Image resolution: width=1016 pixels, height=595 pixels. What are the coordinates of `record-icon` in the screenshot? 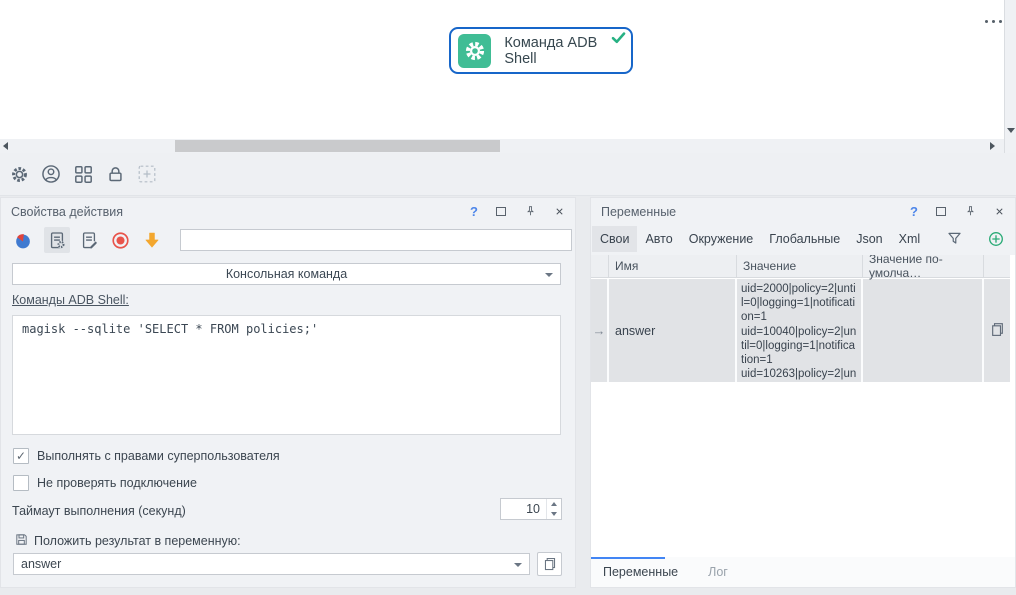 It's located at (120, 240).